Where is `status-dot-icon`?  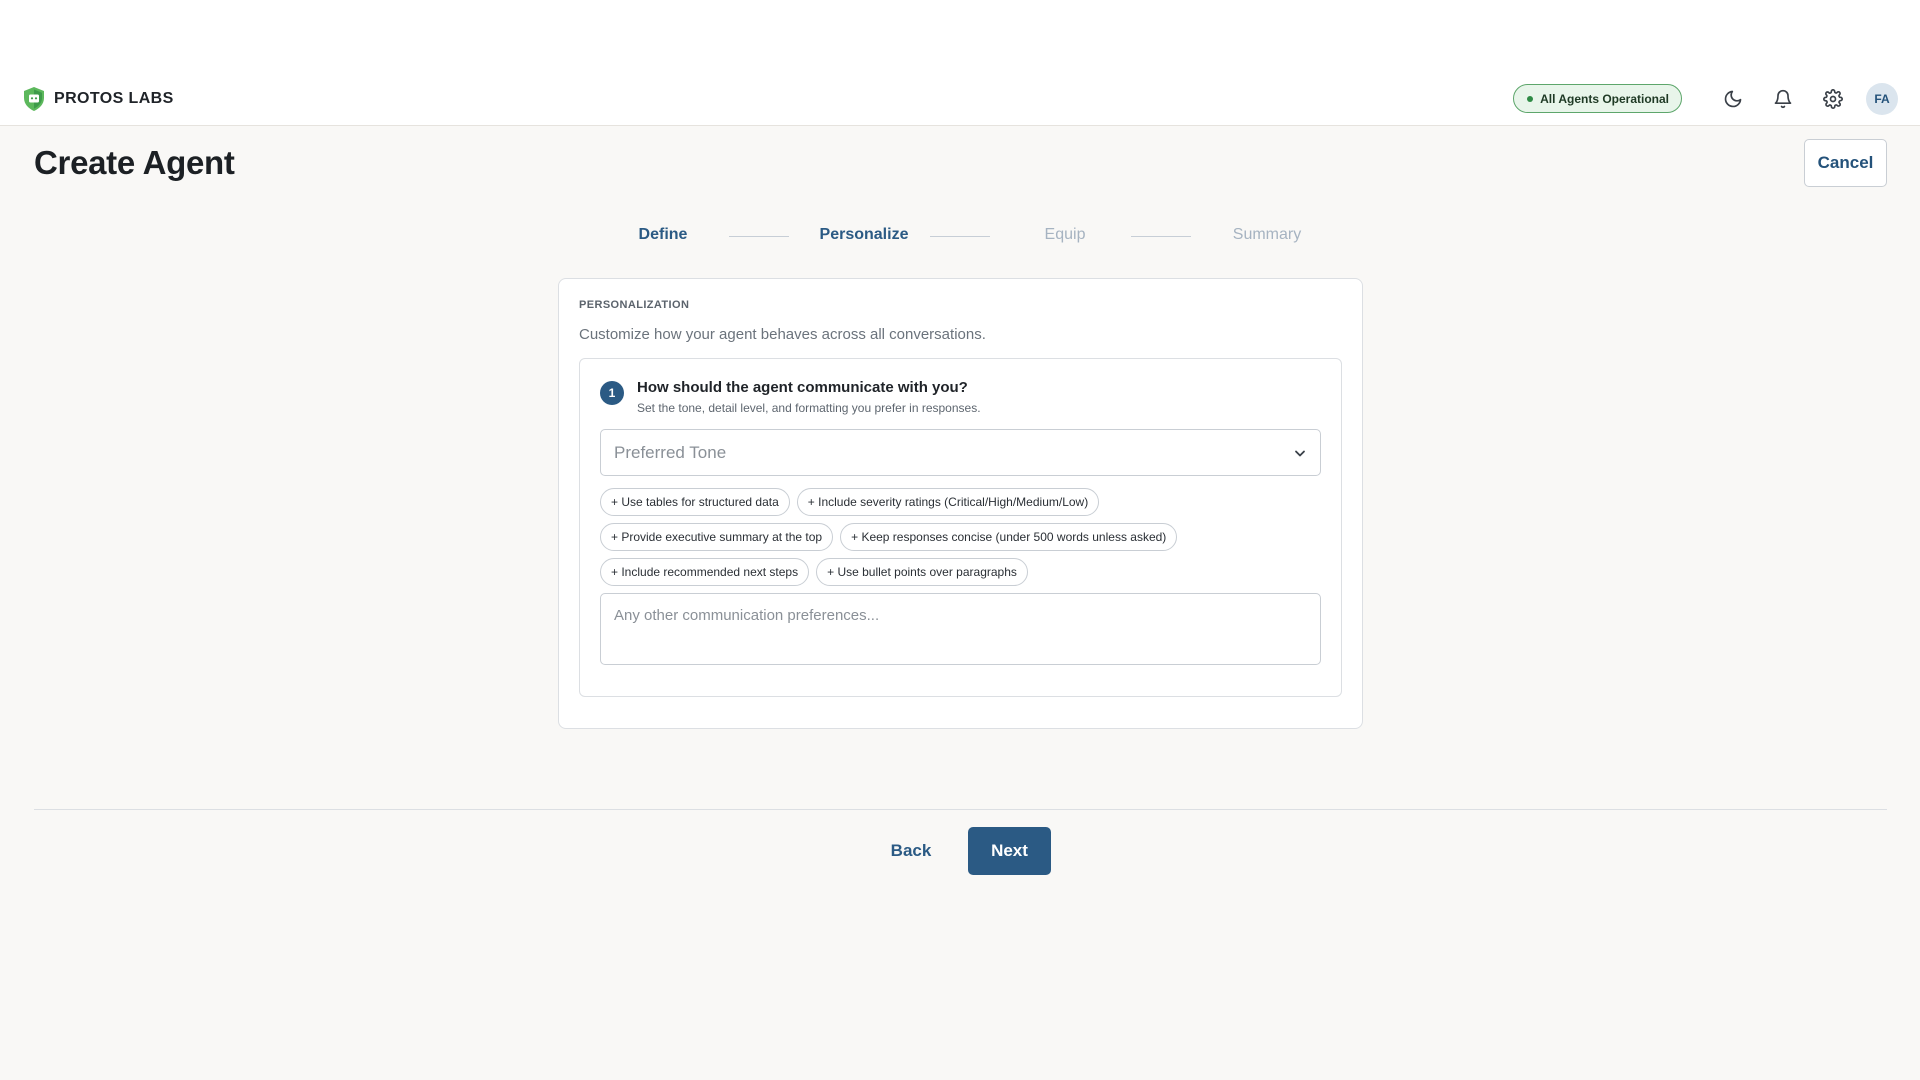 status-dot-icon is located at coordinates (1530, 98).